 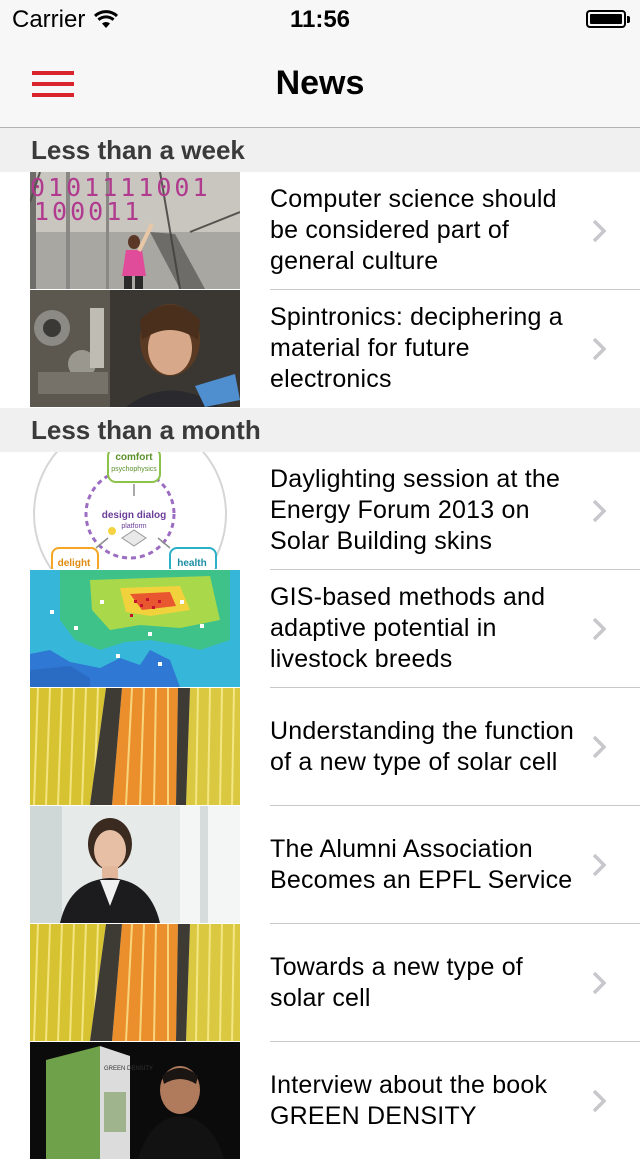 I want to click on diagram-label-design-dialog: design dialog, so click(x=134, y=515).